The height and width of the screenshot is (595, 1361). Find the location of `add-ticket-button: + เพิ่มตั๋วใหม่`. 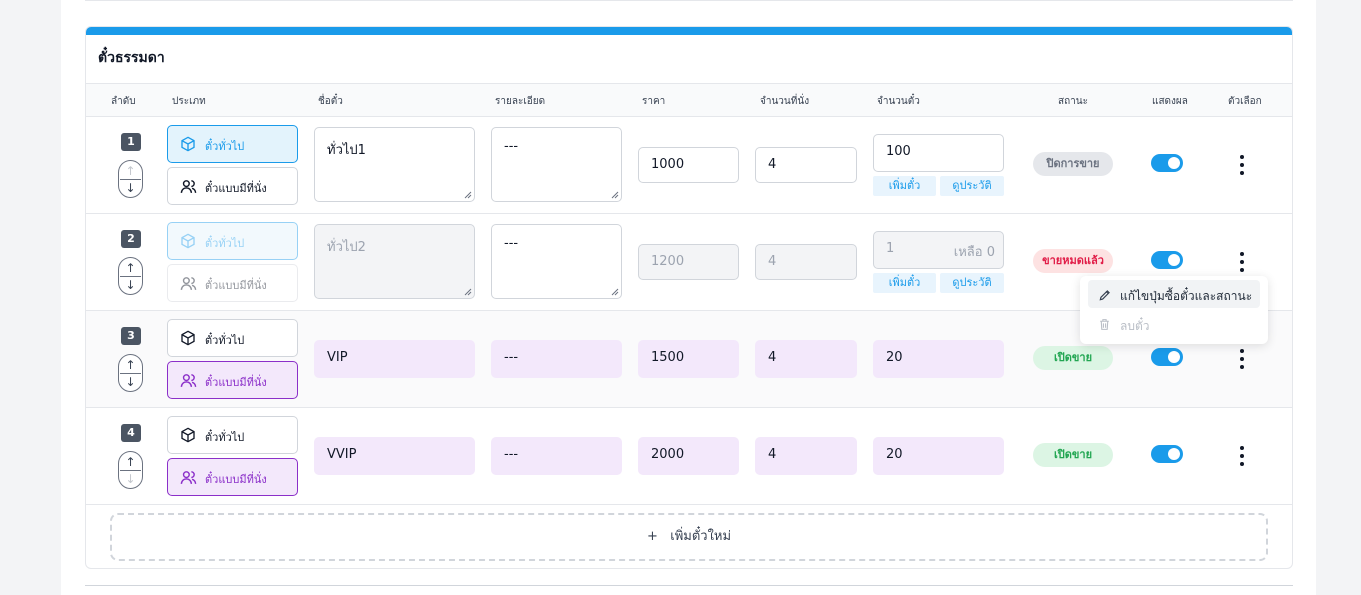

add-ticket-button: + เพิ่มตั๋วใหม่ is located at coordinates (689, 537).